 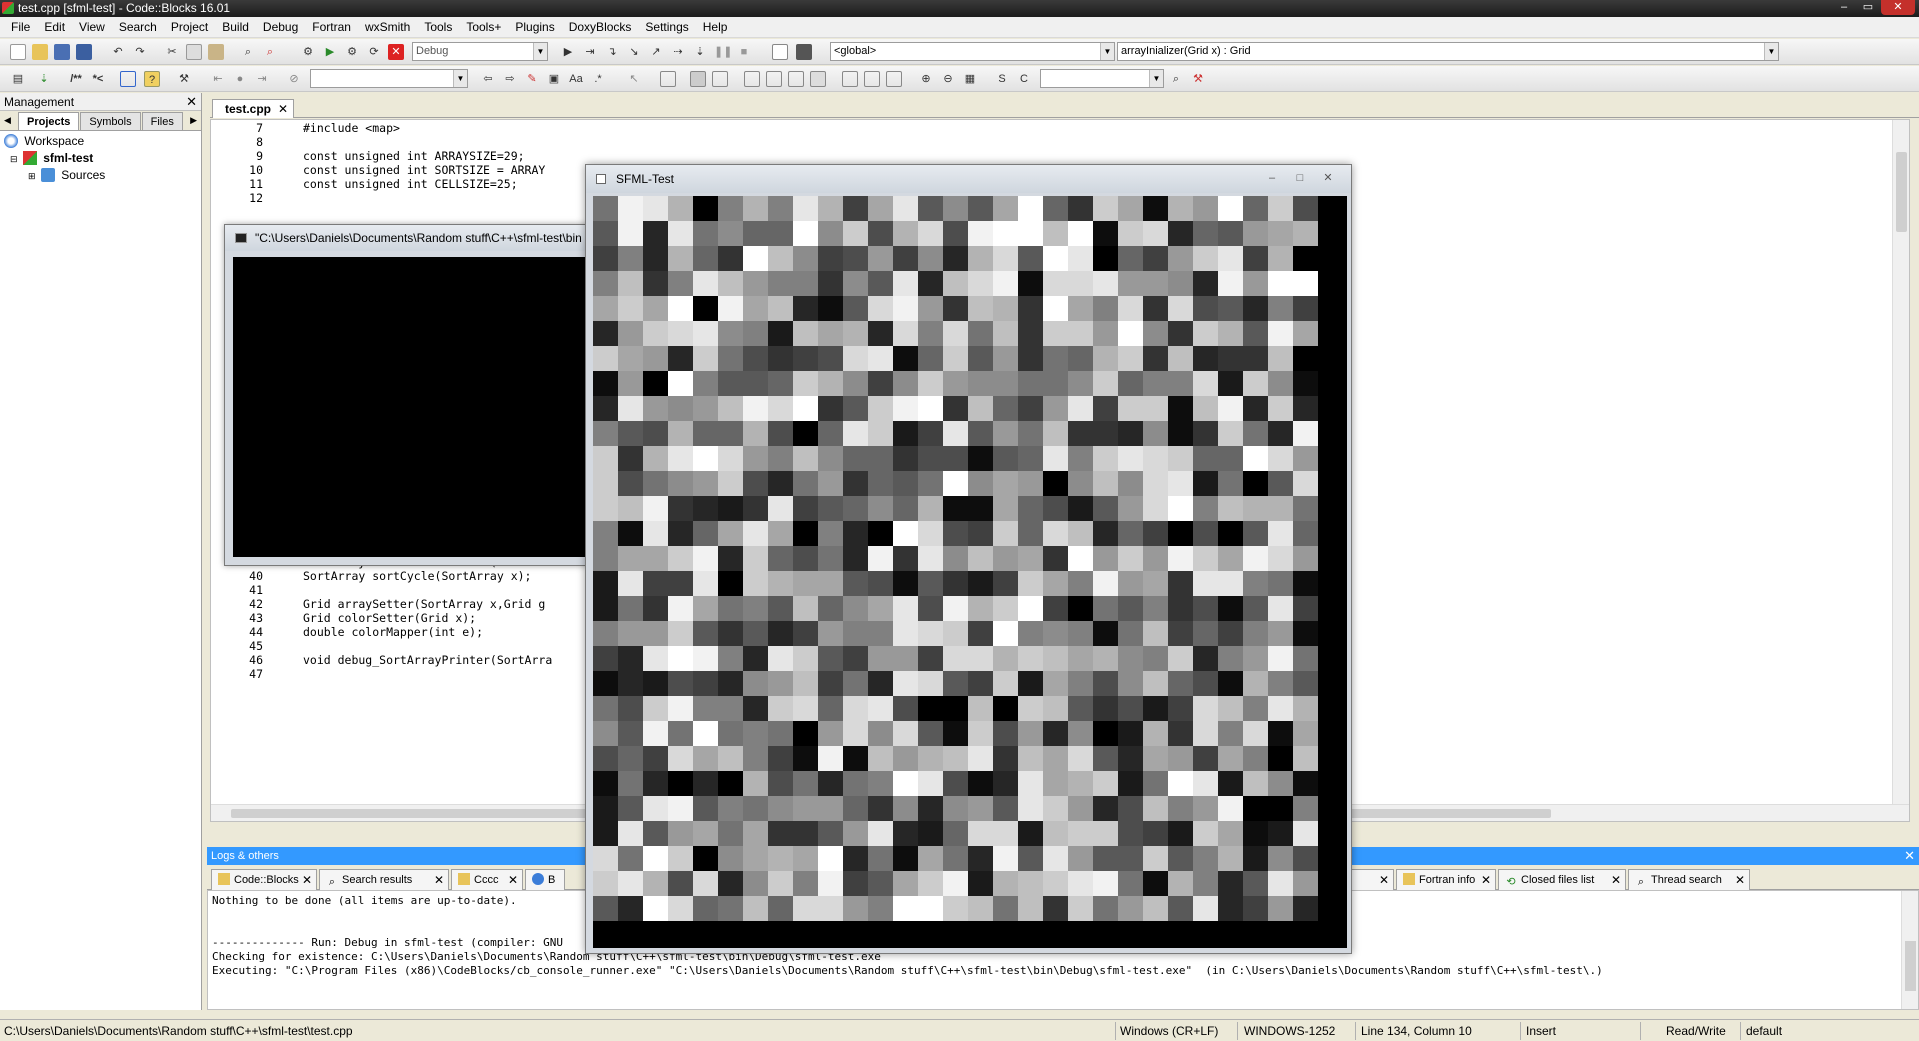 I want to click on various-info-icon, so click(x=804, y=52).